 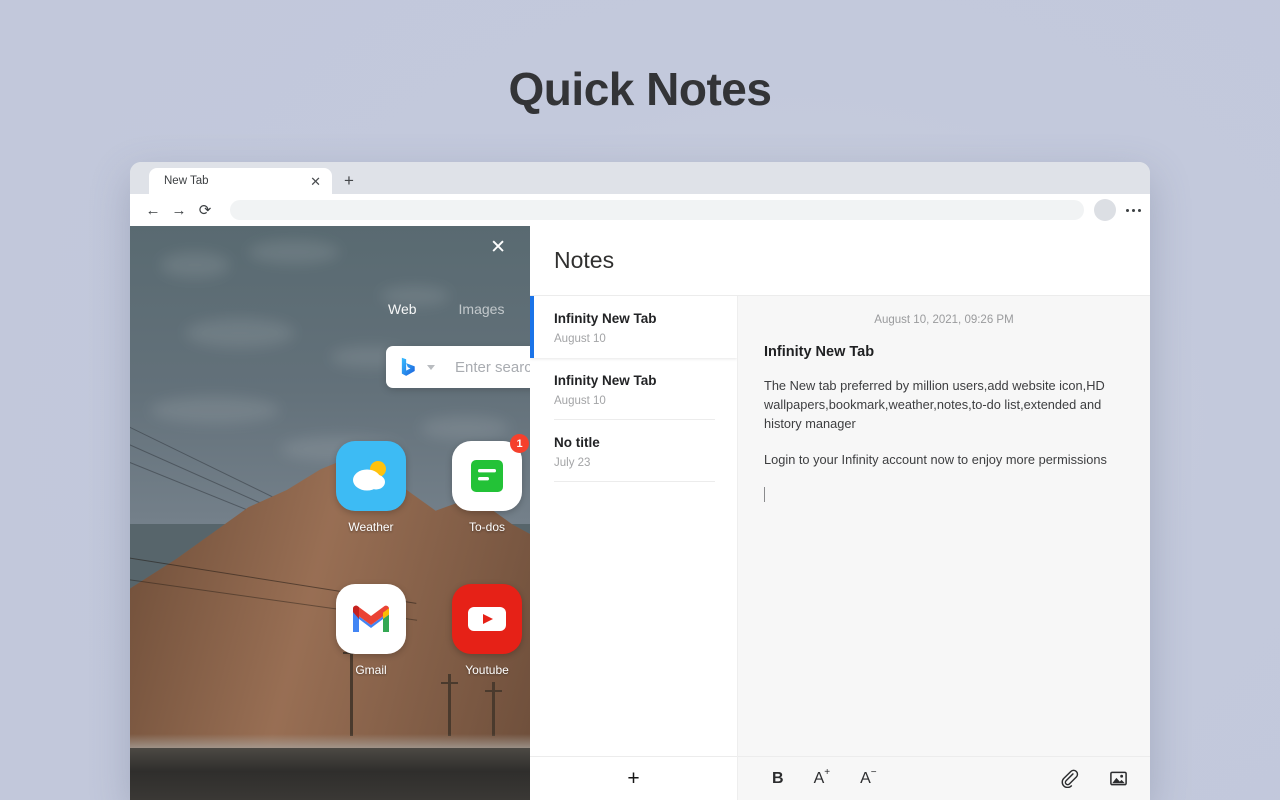 I want to click on note-title: Infinity New Tab, so click(x=819, y=352).